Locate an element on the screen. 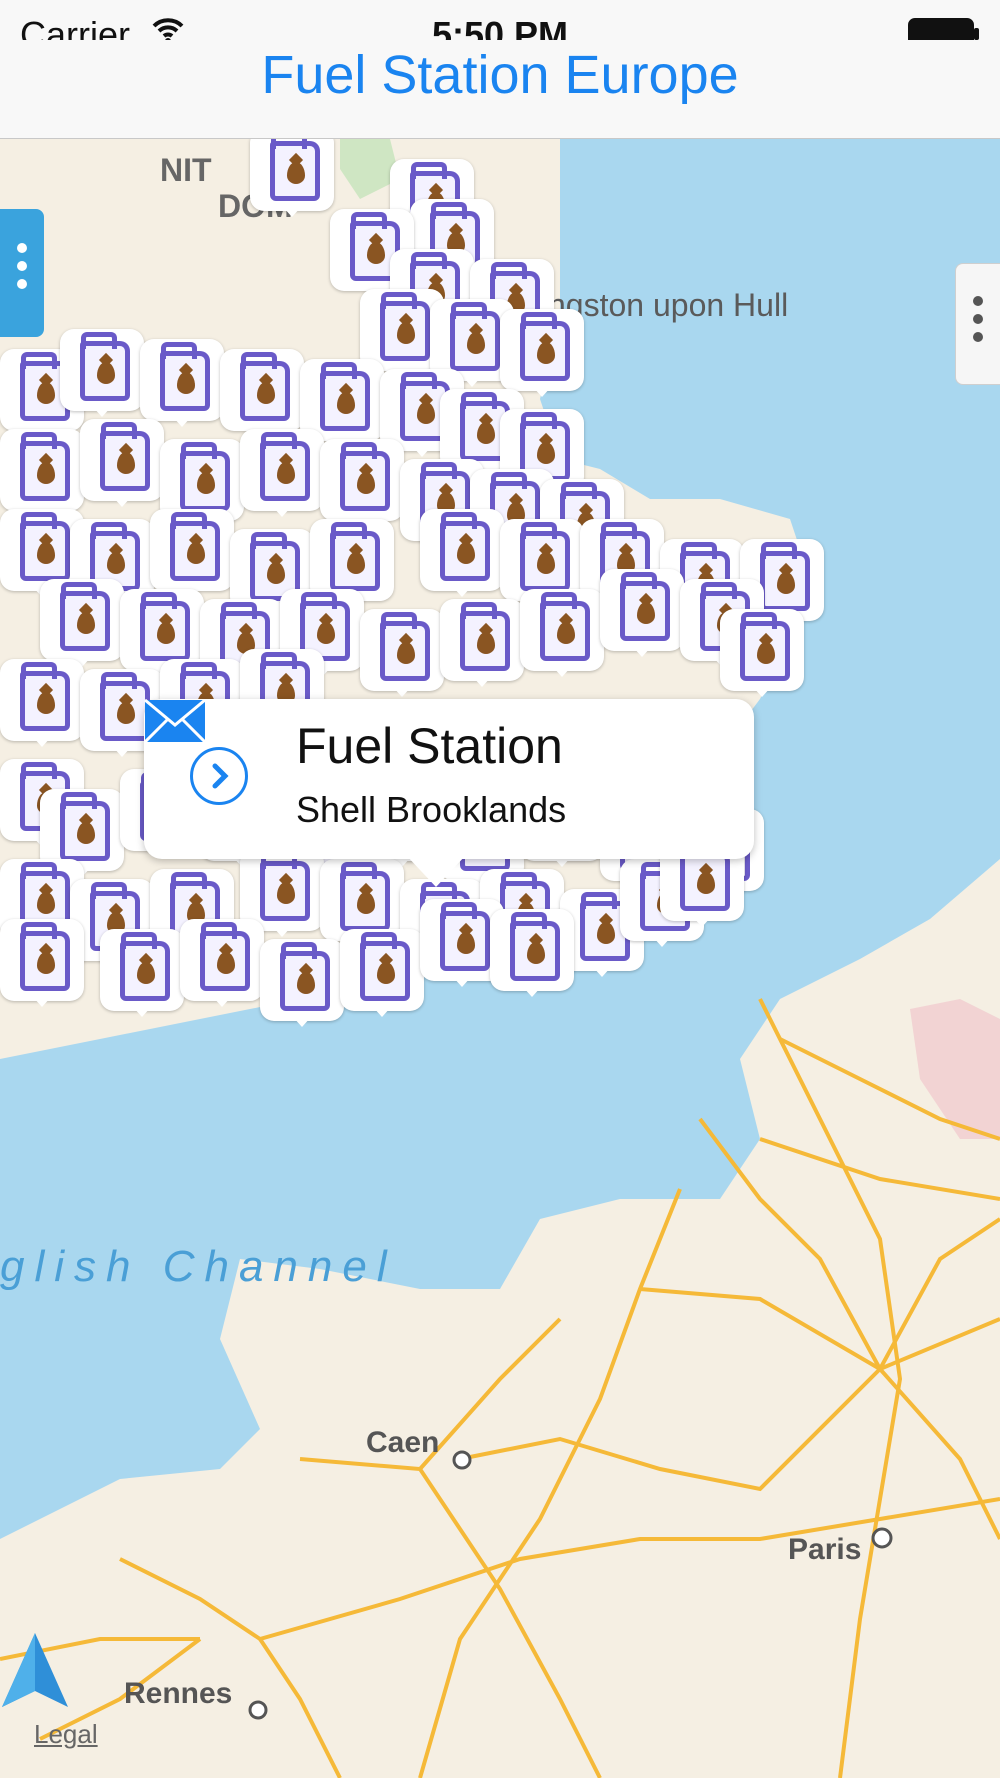 This screenshot has height=1778, width=1000. map-label-hull: ngston upon Hull is located at coordinates (668, 305).